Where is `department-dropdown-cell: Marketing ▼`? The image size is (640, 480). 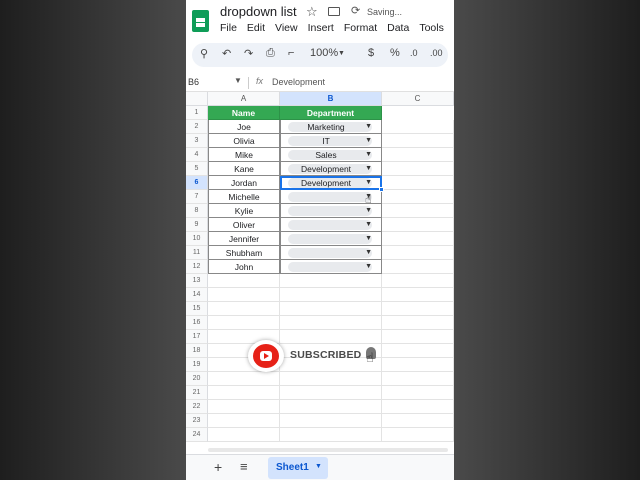
department-dropdown-cell: Marketing ▼ is located at coordinates (331, 127).